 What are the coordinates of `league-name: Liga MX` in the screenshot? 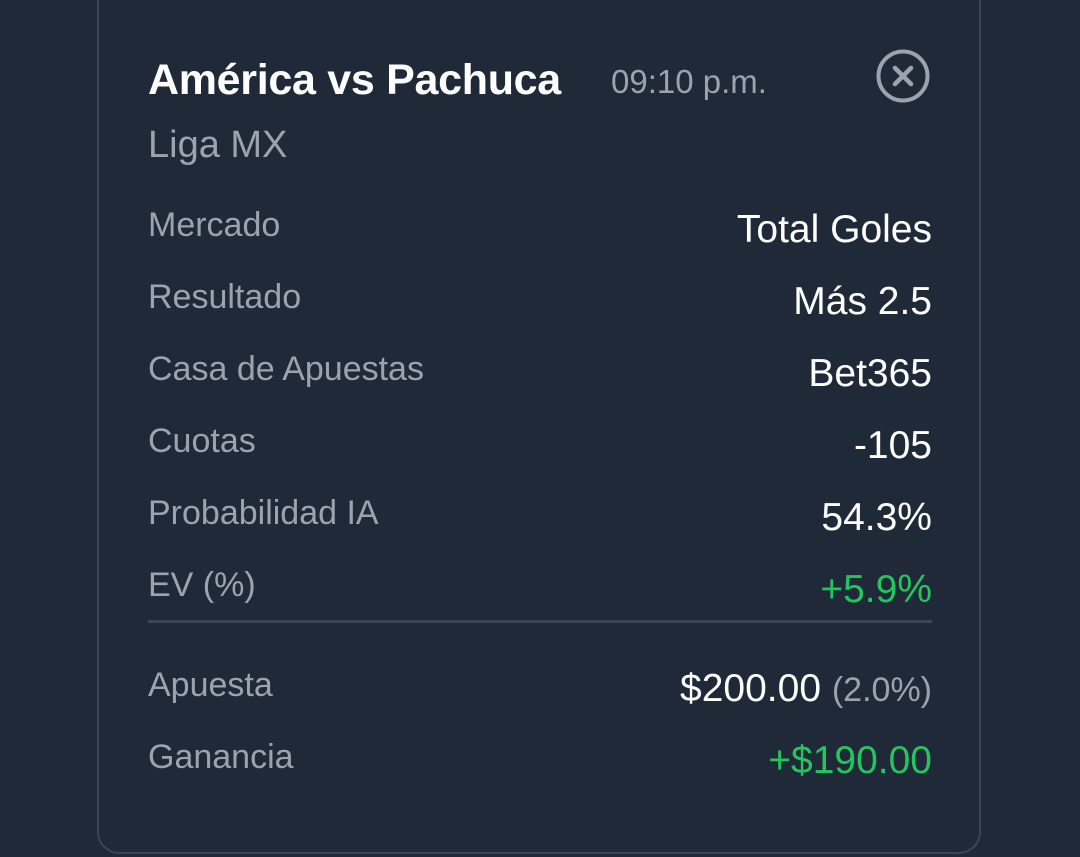 It's located at (218, 145).